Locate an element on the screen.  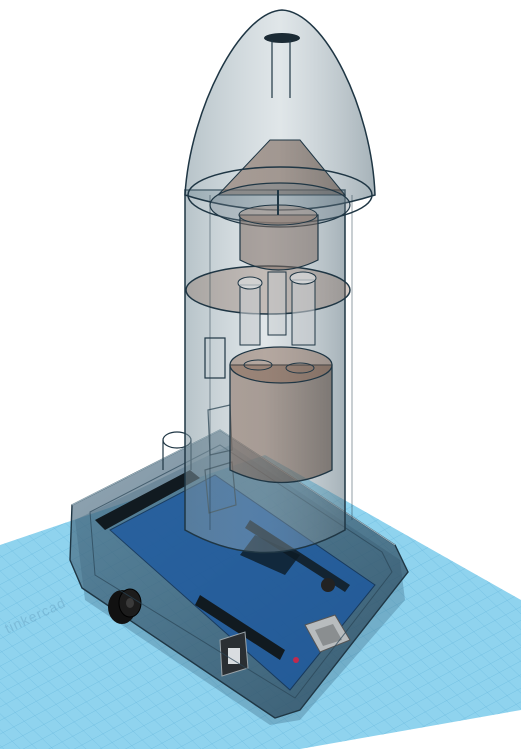
nose-cone-tip-cap is located at coordinates (282, 38).